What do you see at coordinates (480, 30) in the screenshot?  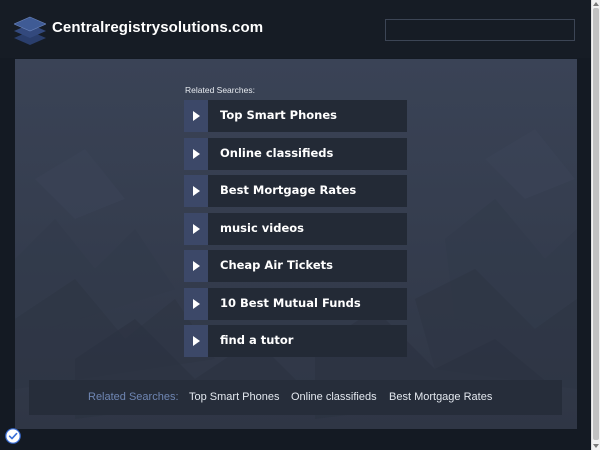 I see `search-input` at bounding box center [480, 30].